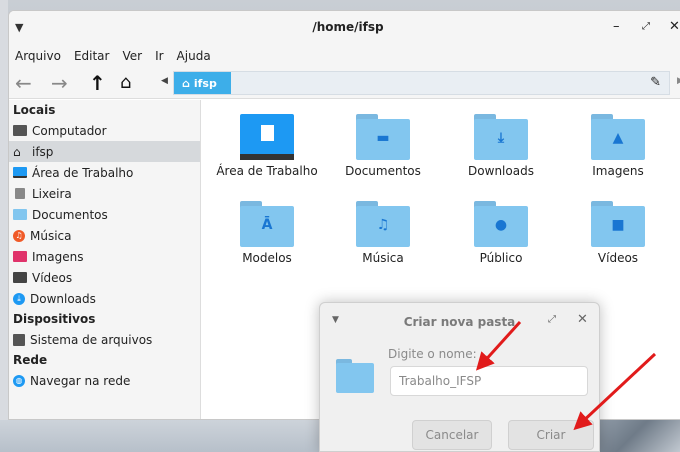  What do you see at coordinates (51, 235) in the screenshot?
I see `sidebar-item-label: Música` at bounding box center [51, 235].